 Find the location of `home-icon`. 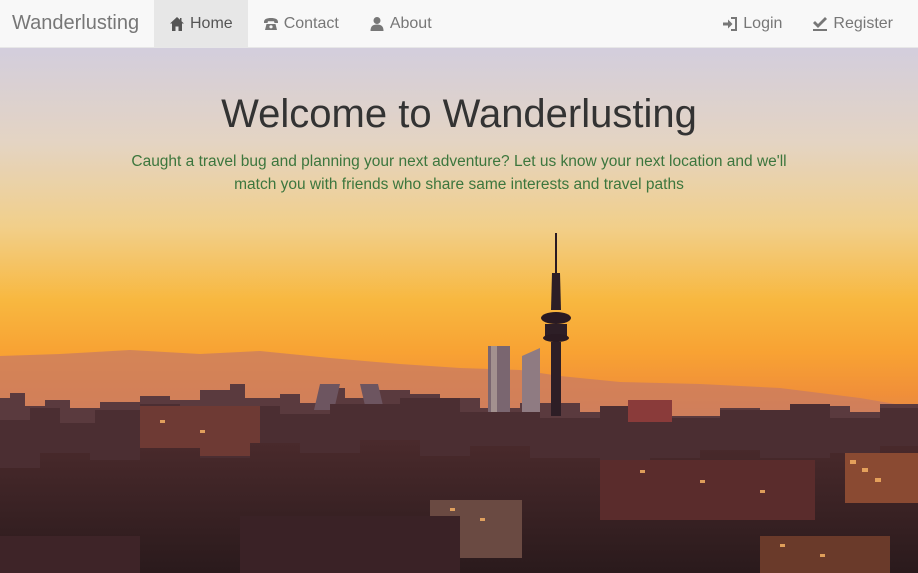

home-icon is located at coordinates (177, 24).